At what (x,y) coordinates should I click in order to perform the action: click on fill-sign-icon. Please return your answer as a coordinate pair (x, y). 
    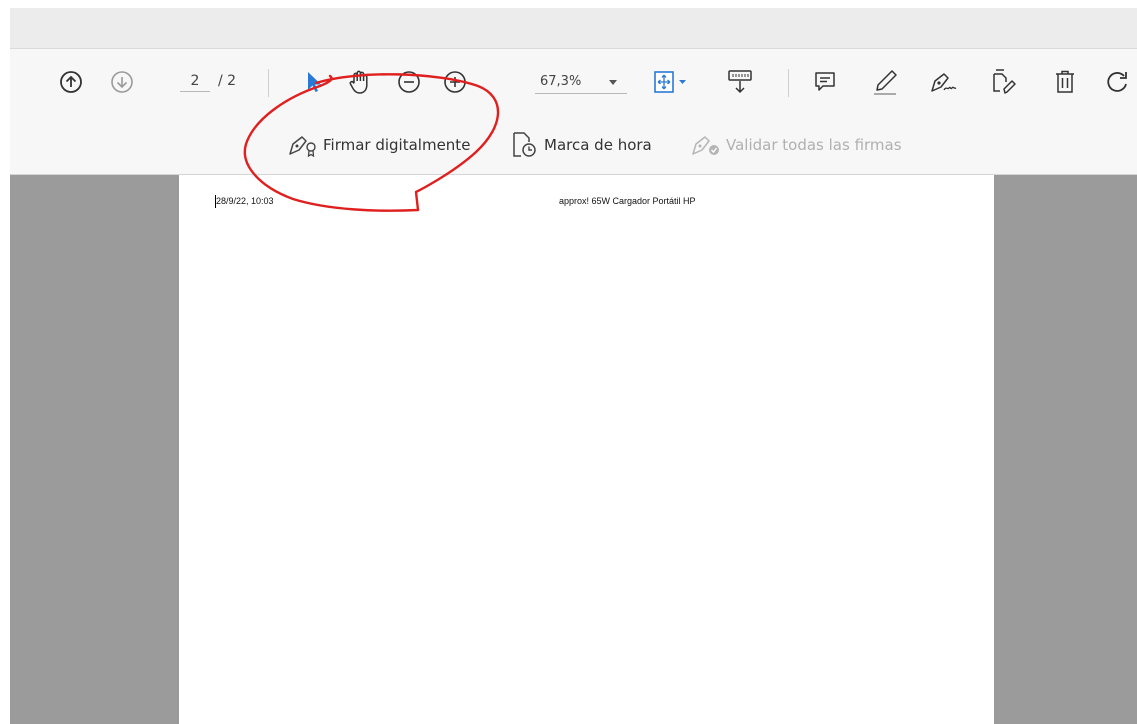
    Looking at the image, I should click on (1004, 81).